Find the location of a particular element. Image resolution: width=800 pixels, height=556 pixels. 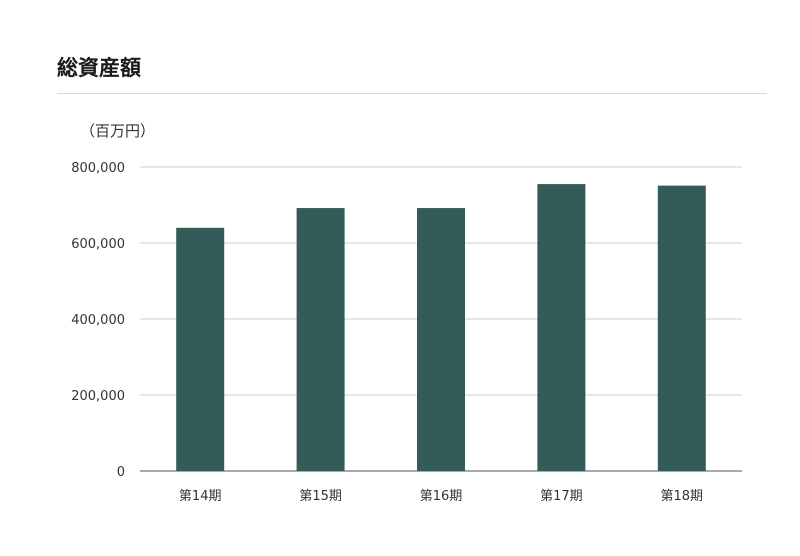

y-axis-ticks: 0 200,000 400,000 600,000 800,000 is located at coordinates (98, 320).